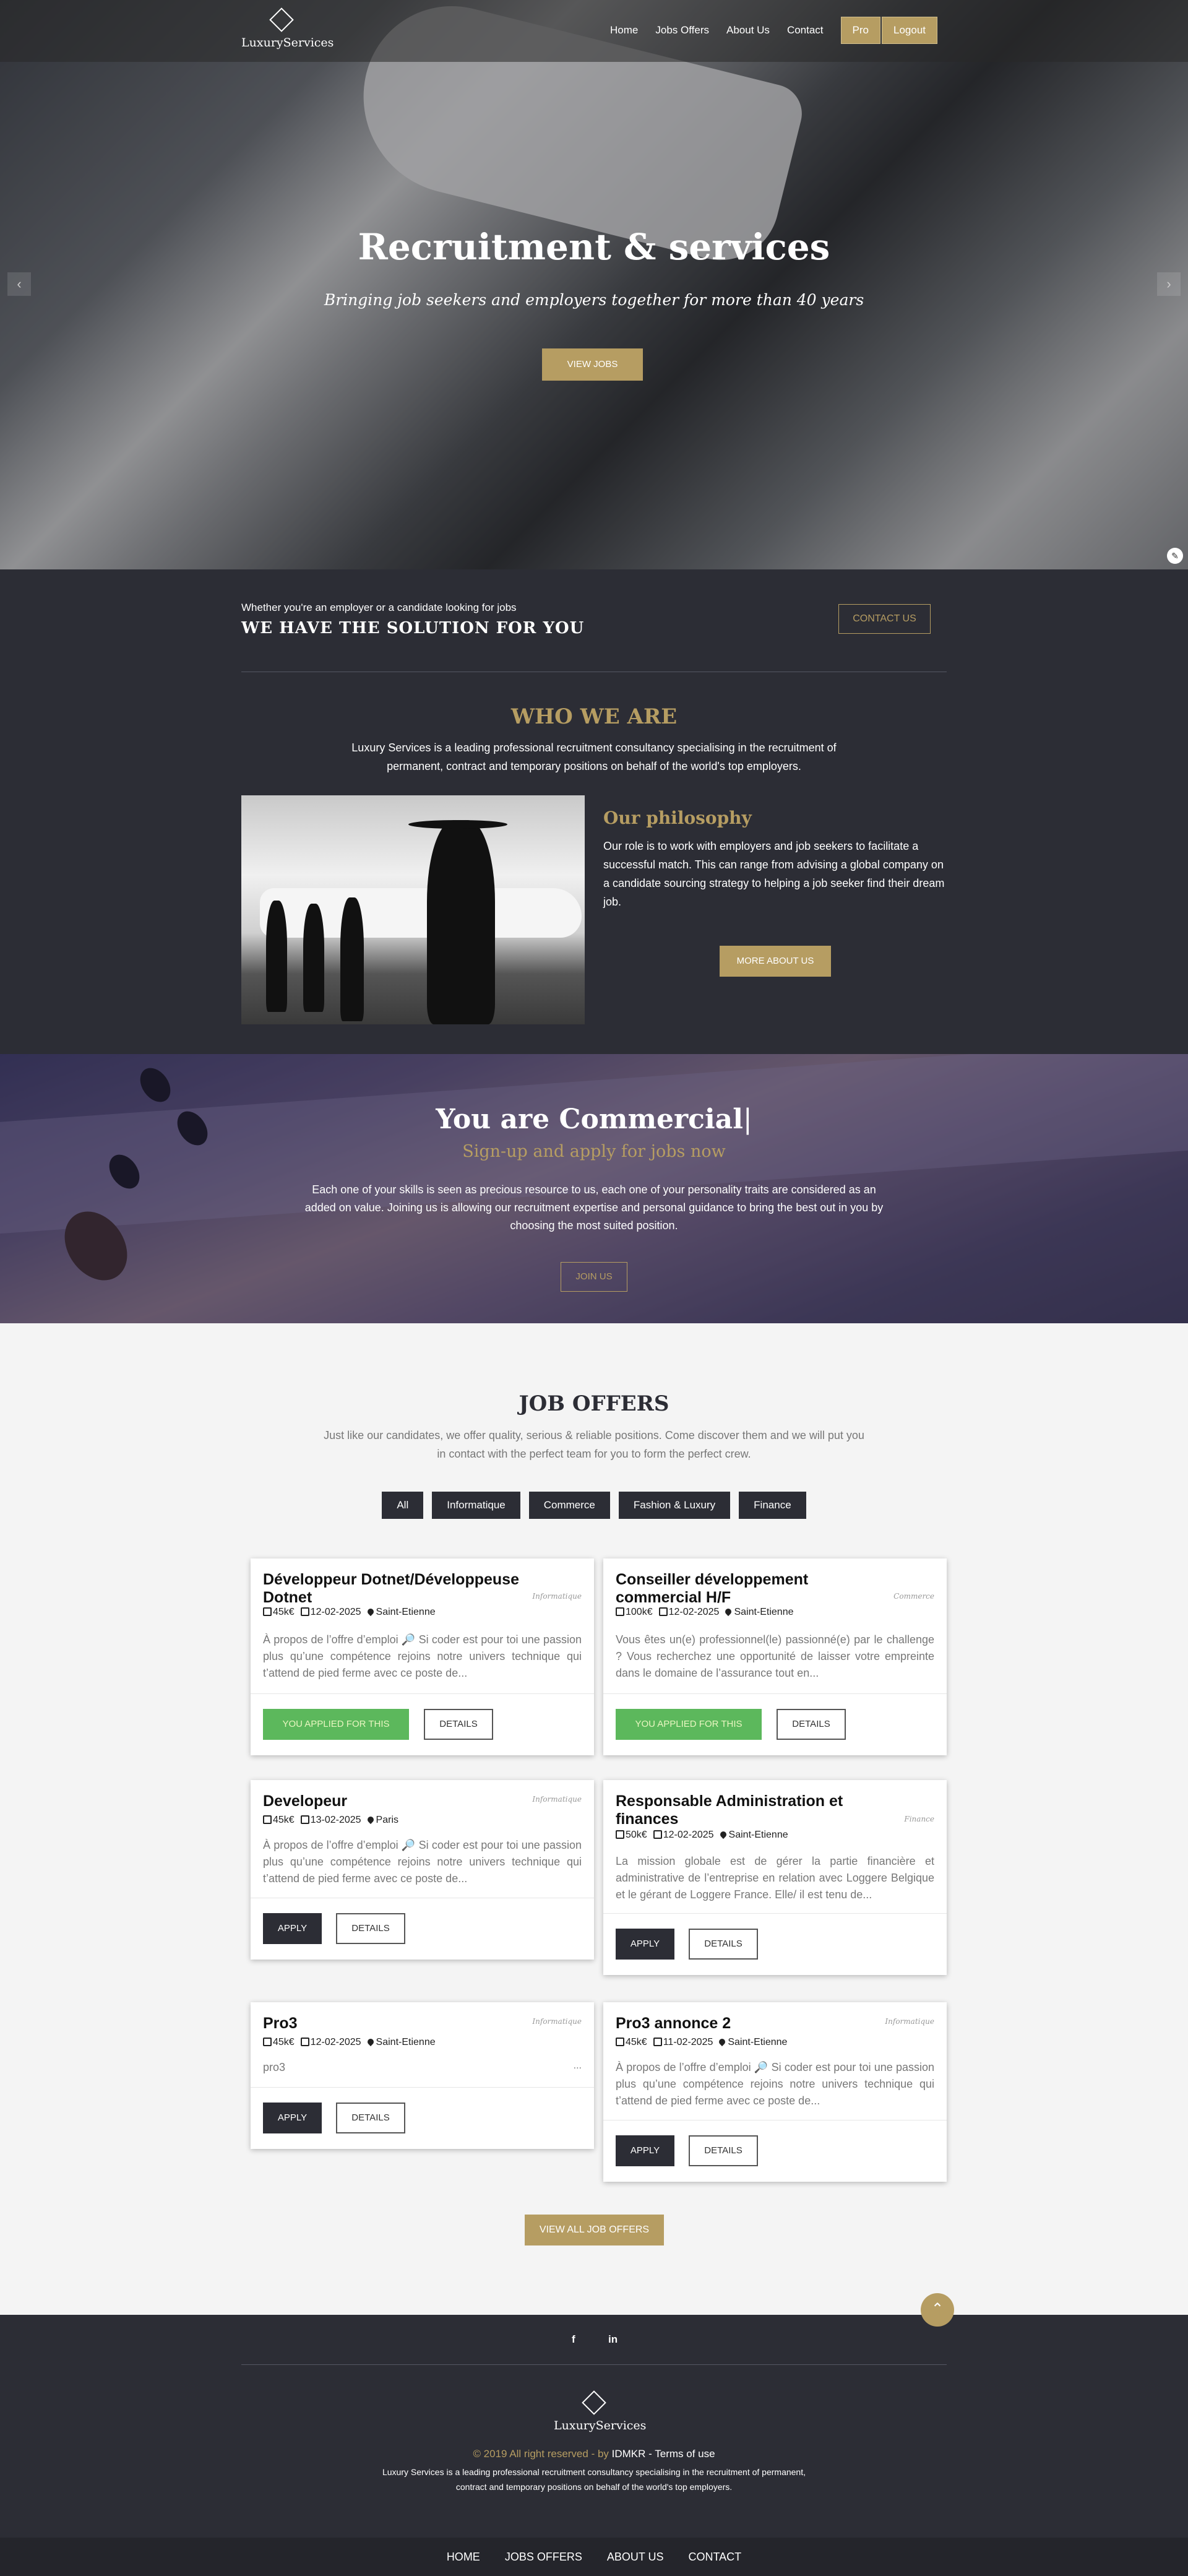 The height and width of the screenshot is (2576, 1188). I want to click on footer-link-home: HOME, so click(464, 2557).